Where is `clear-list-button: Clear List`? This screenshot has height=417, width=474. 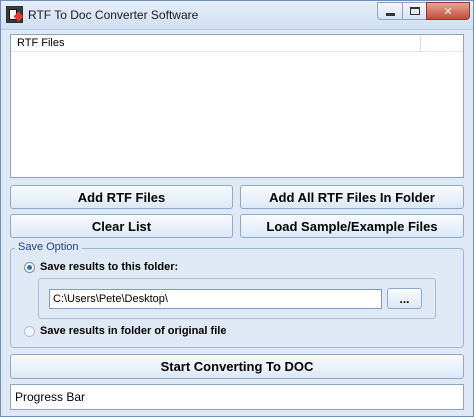
clear-list-button: Clear List is located at coordinates (121, 226).